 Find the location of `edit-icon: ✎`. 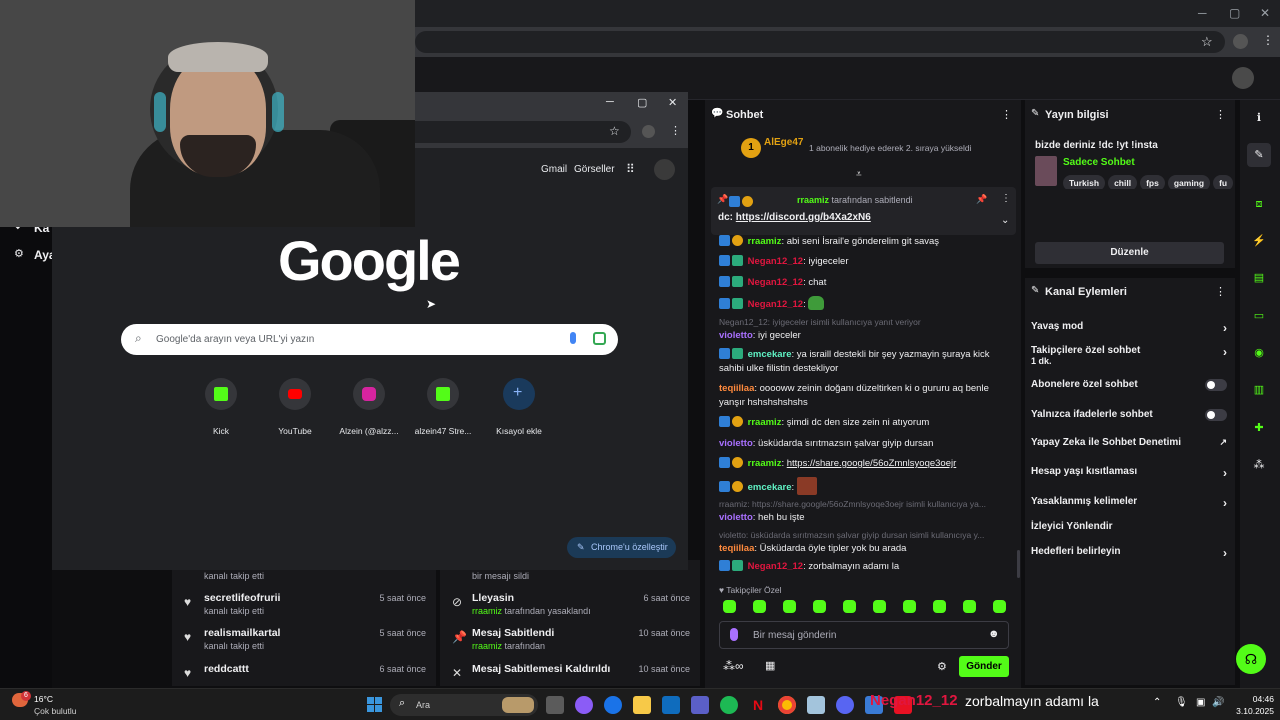

edit-icon: ✎ is located at coordinates (1259, 155).